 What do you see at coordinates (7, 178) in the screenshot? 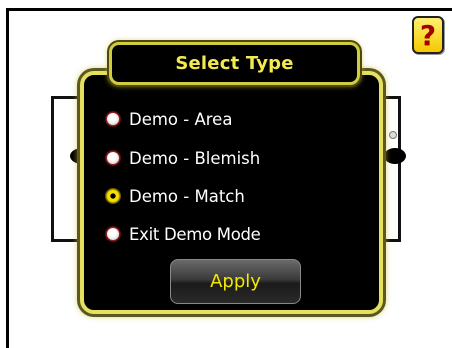
I see `screen-frame-left` at bounding box center [7, 178].